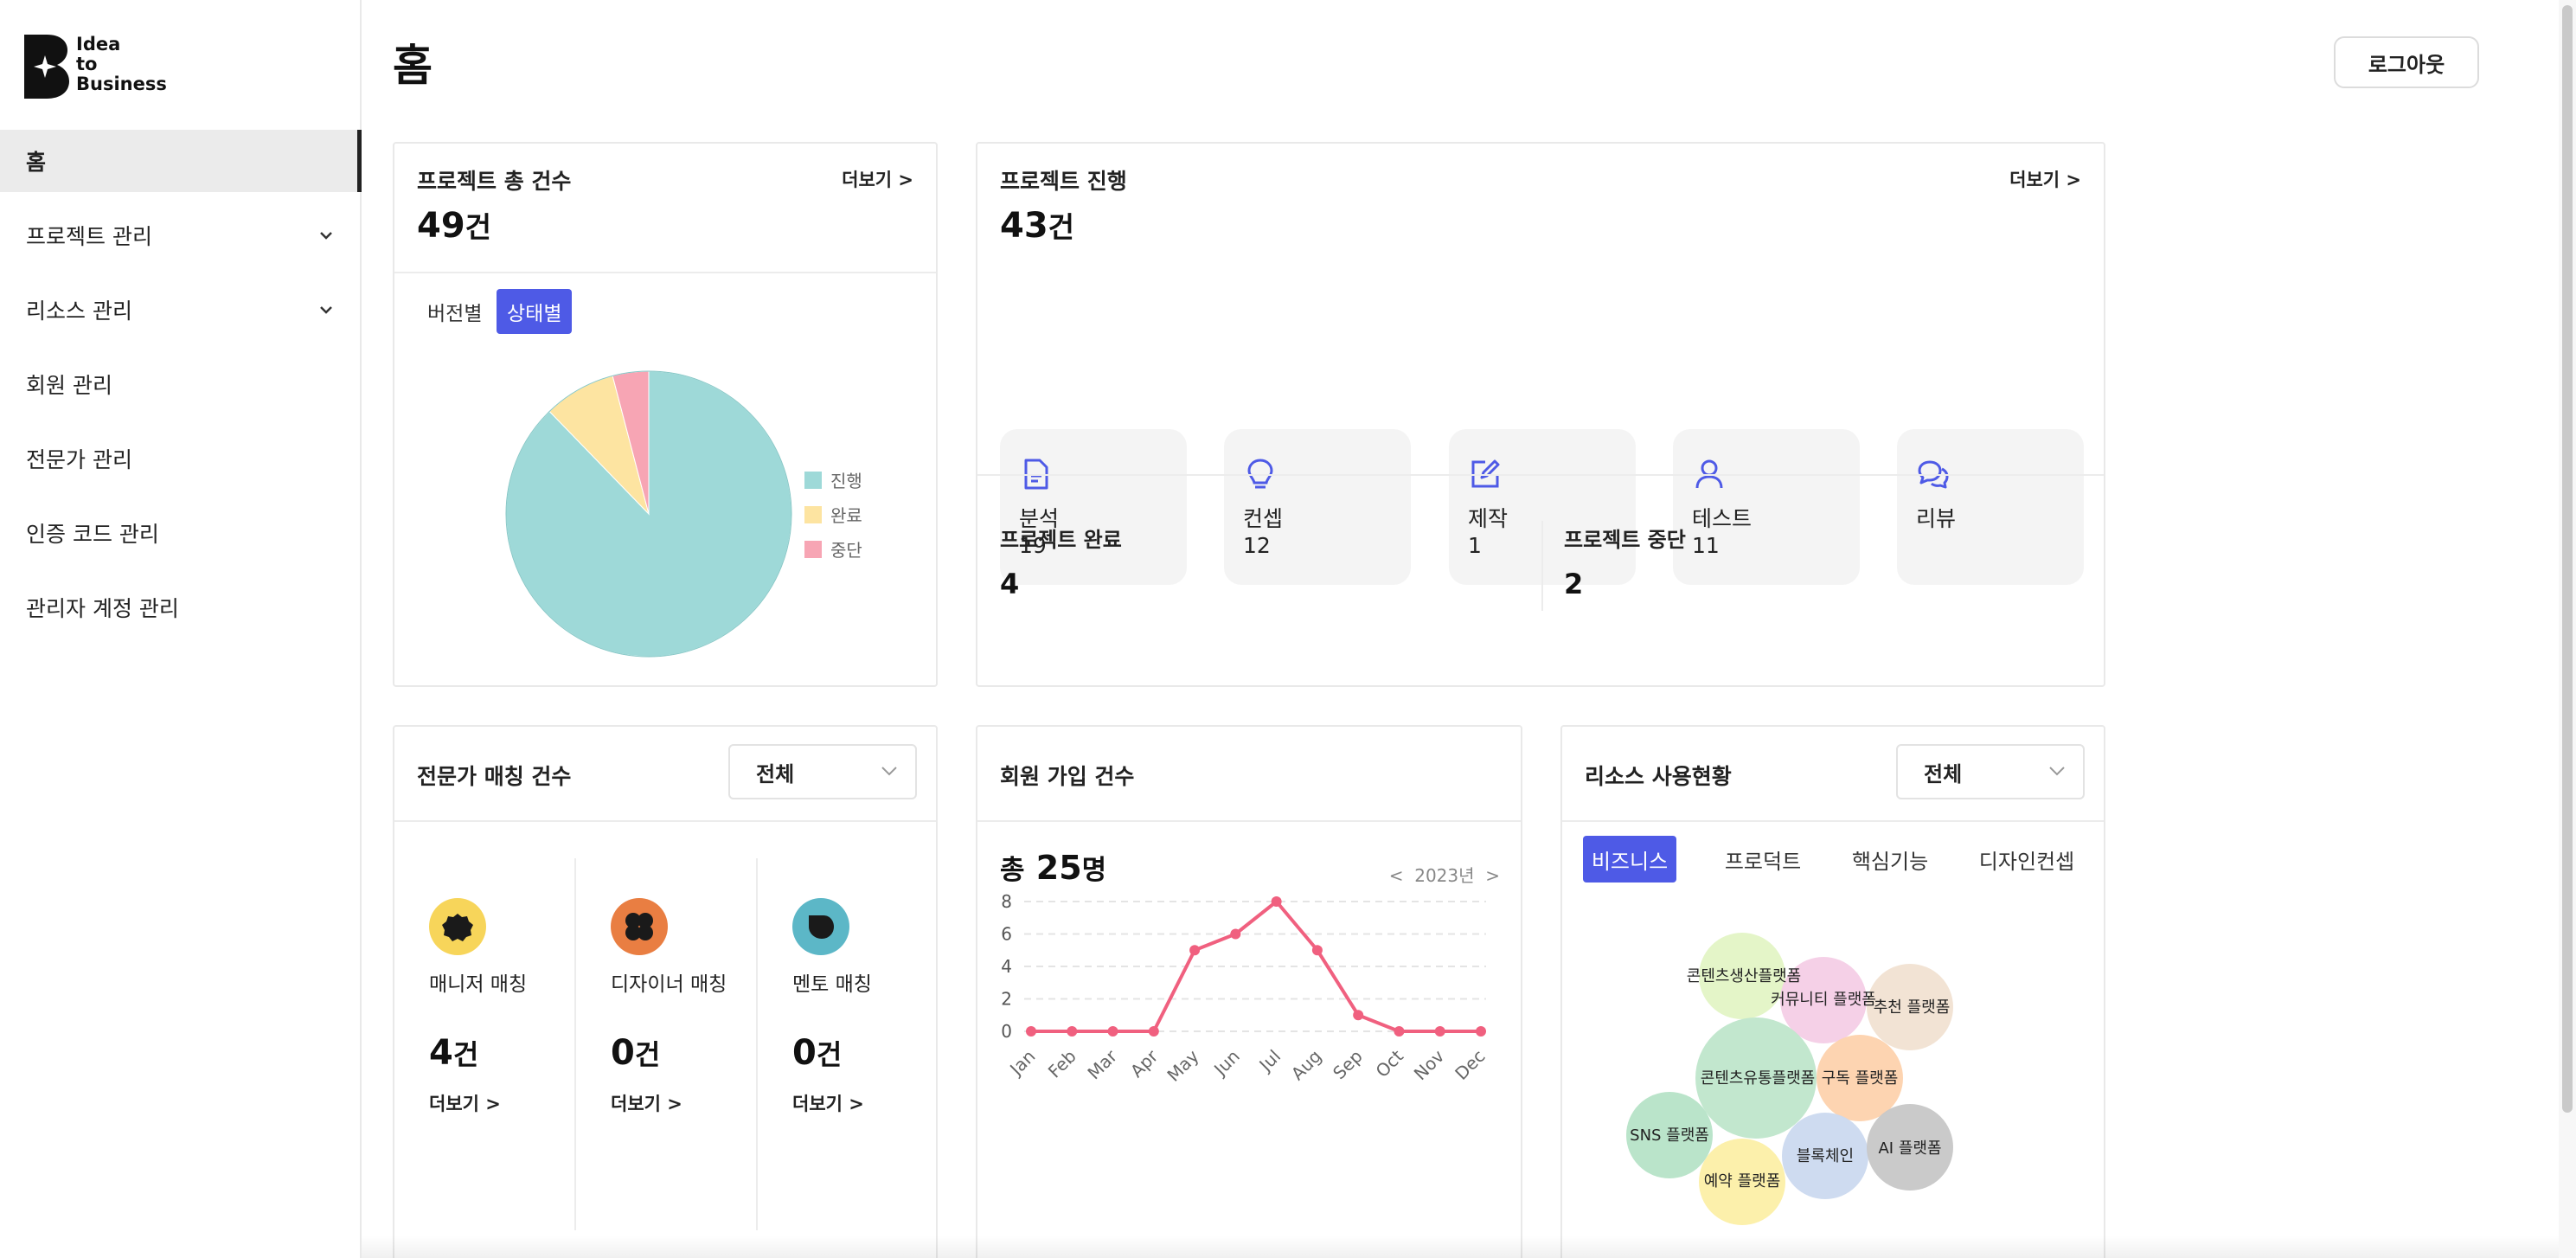  Describe the element at coordinates (813, 514) in the screenshot. I see `legend-swatch` at that location.